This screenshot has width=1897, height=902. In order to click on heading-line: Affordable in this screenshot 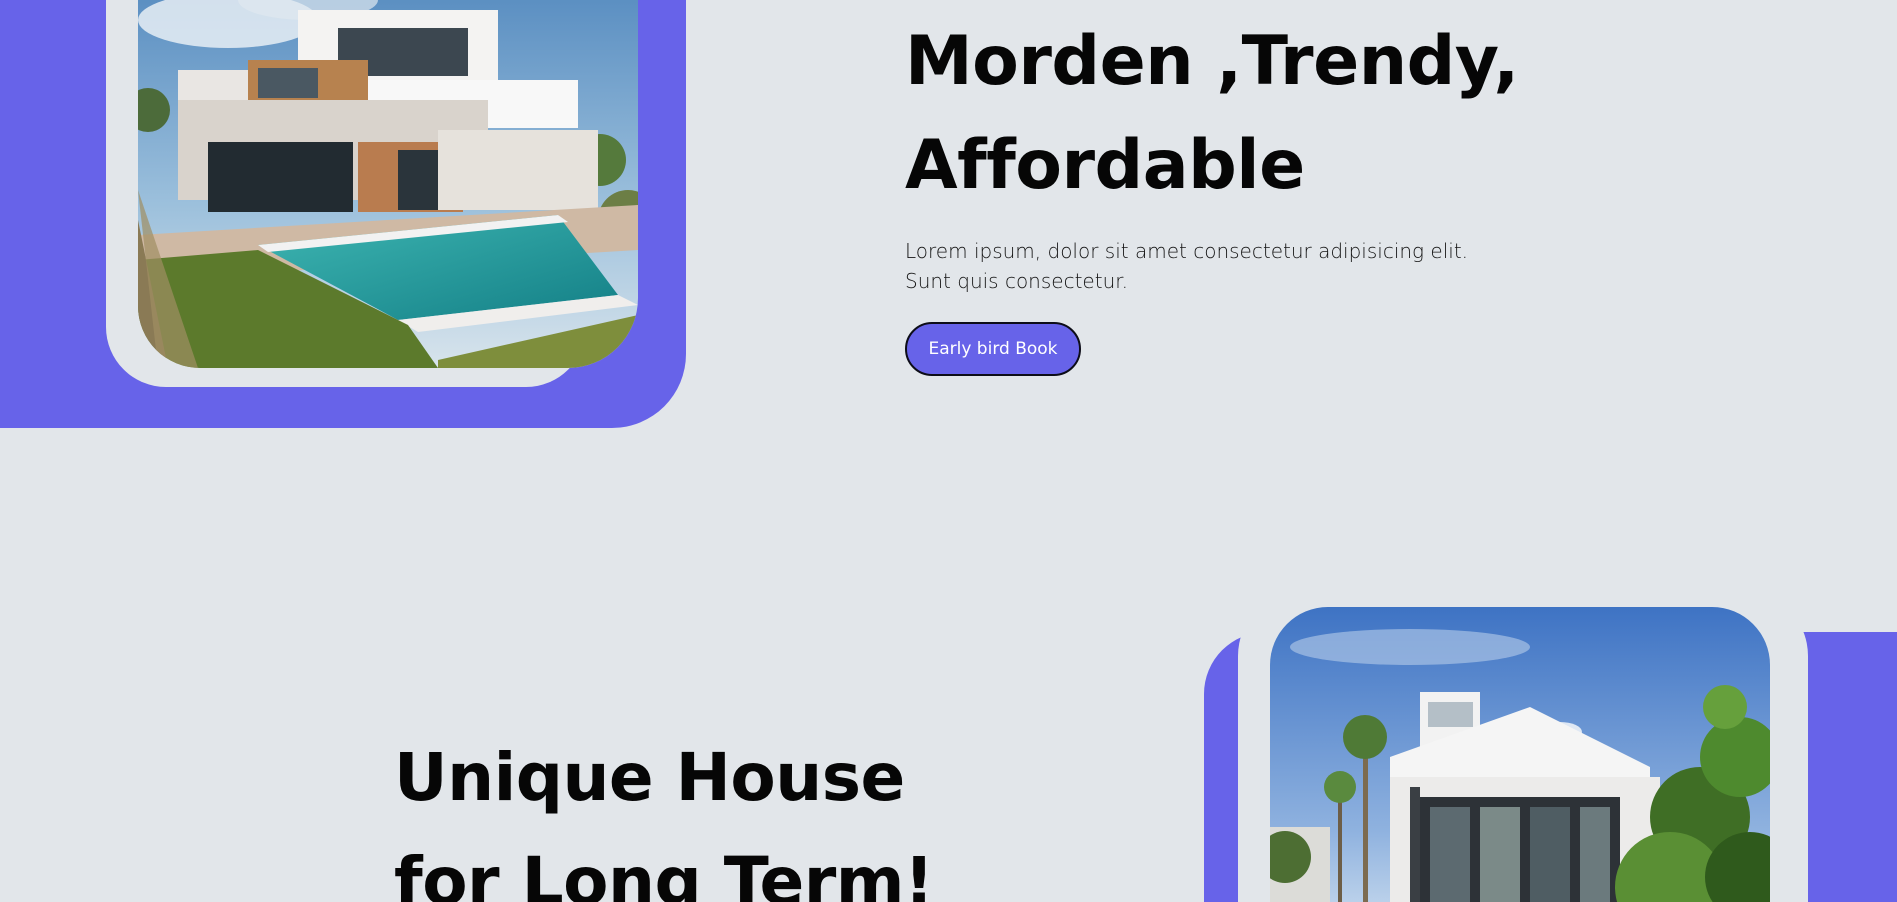, I will do `click(1105, 165)`.